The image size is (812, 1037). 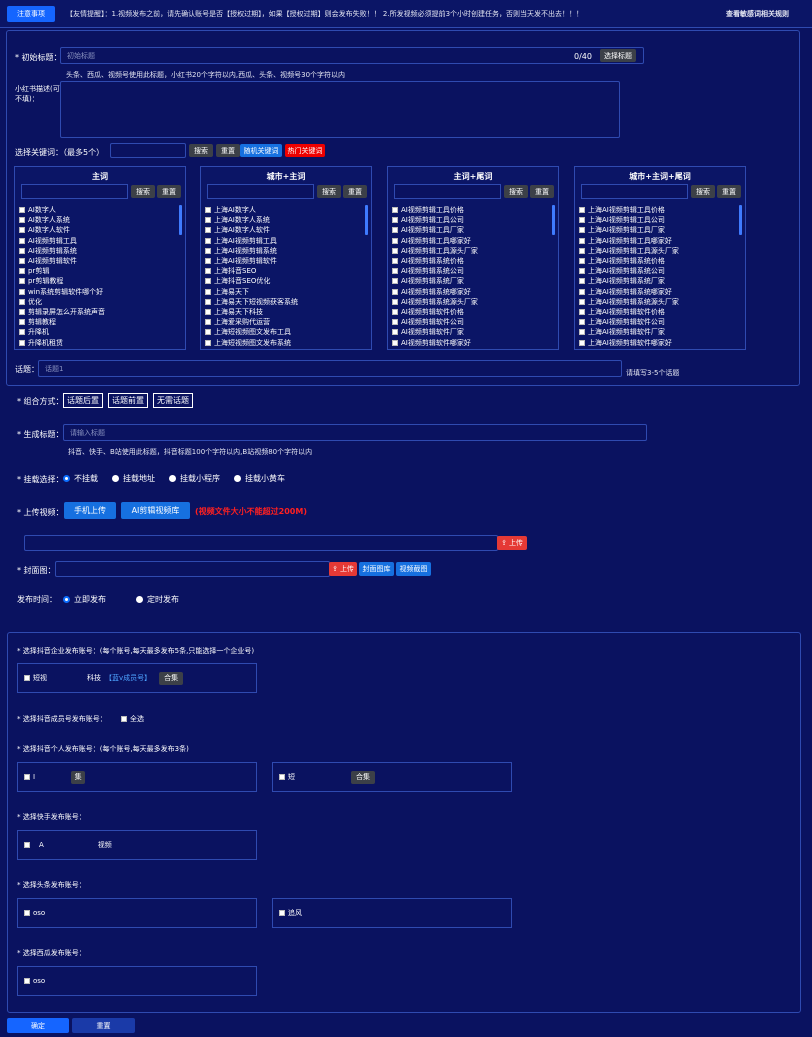 What do you see at coordinates (355, 432) in the screenshot?
I see `gen-title-input: 请输入标题` at bounding box center [355, 432].